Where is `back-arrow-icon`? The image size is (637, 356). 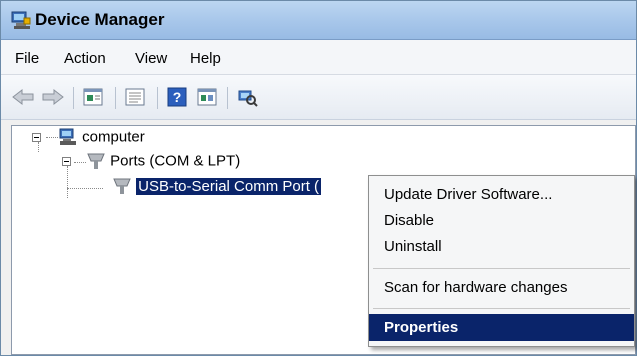 back-arrow-icon is located at coordinates (23, 97).